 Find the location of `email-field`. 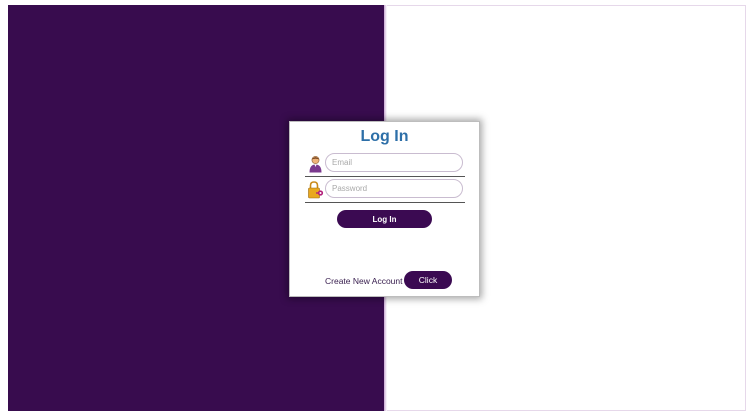

email-field is located at coordinates (394, 162).